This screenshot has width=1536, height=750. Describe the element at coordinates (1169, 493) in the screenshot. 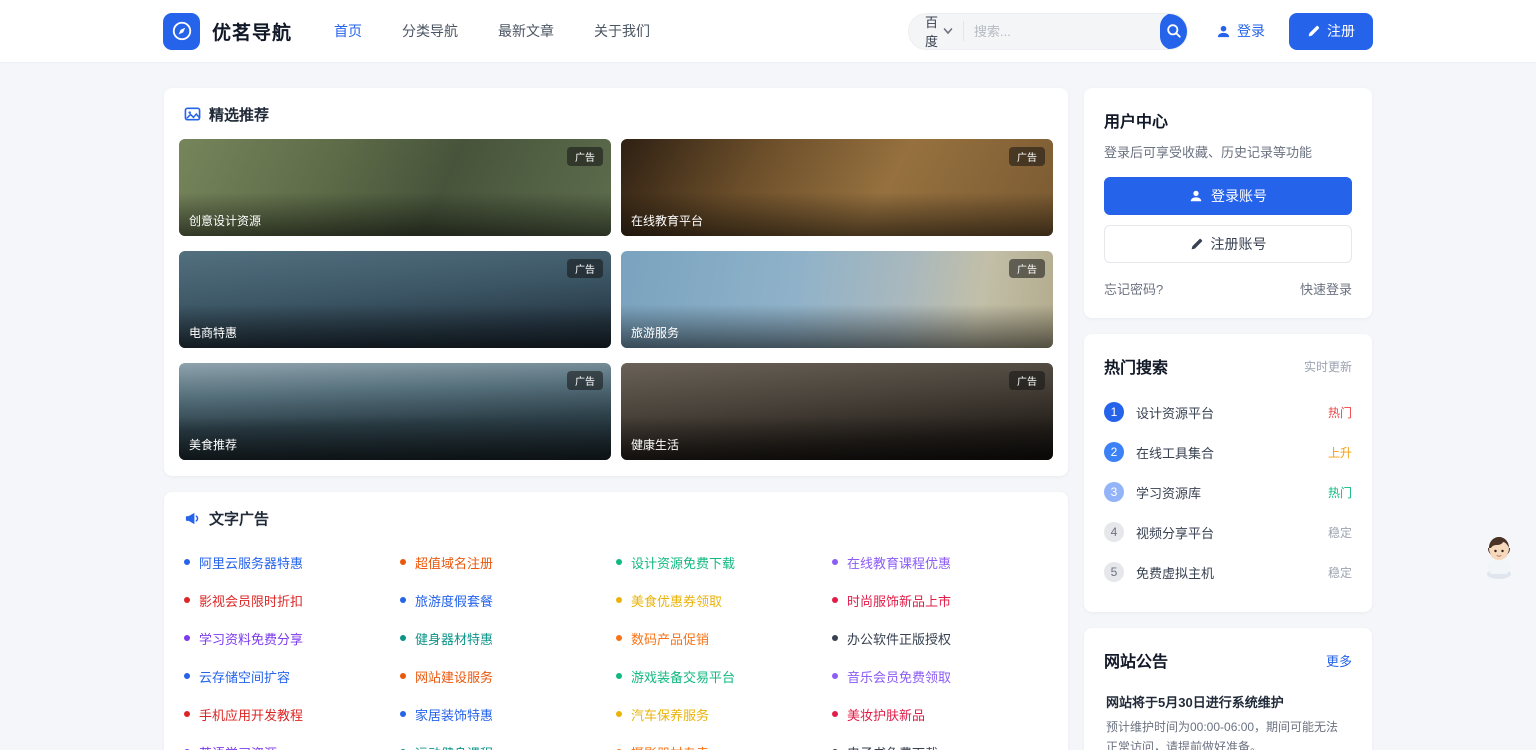

I see `hot-search-label: 学习资源库` at that location.